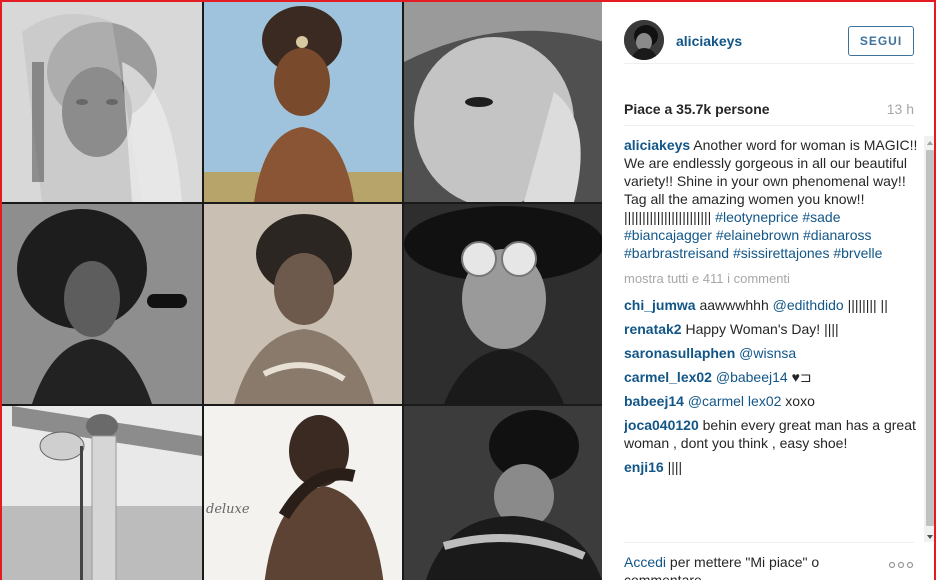 This screenshot has height=580, width=936. Describe the element at coordinates (901, 563) in the screenshot. I see `more-options-icon` at that location.